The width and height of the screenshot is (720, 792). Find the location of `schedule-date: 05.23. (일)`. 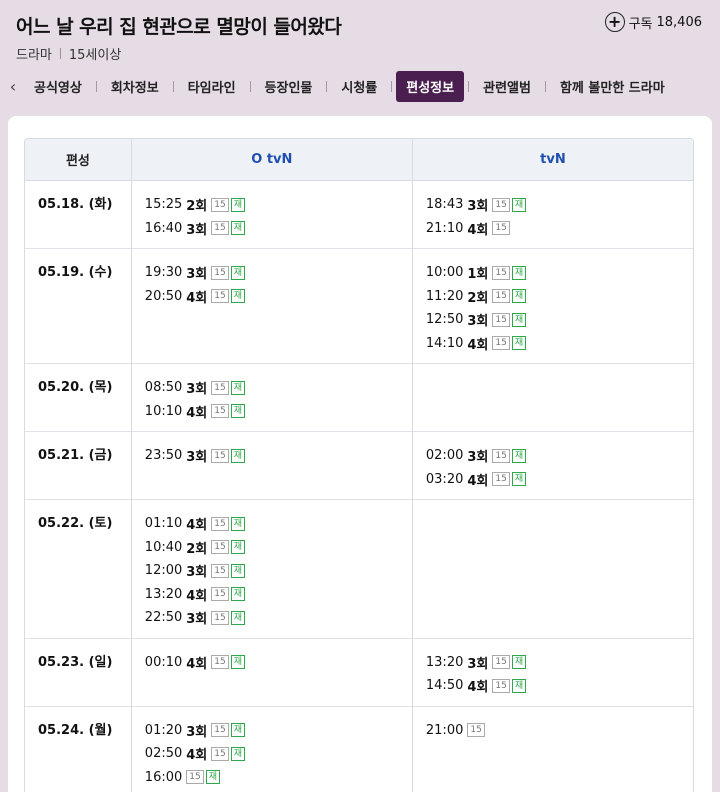

schedule-date: 05.23. (일) is located at coordinates (78, 673).